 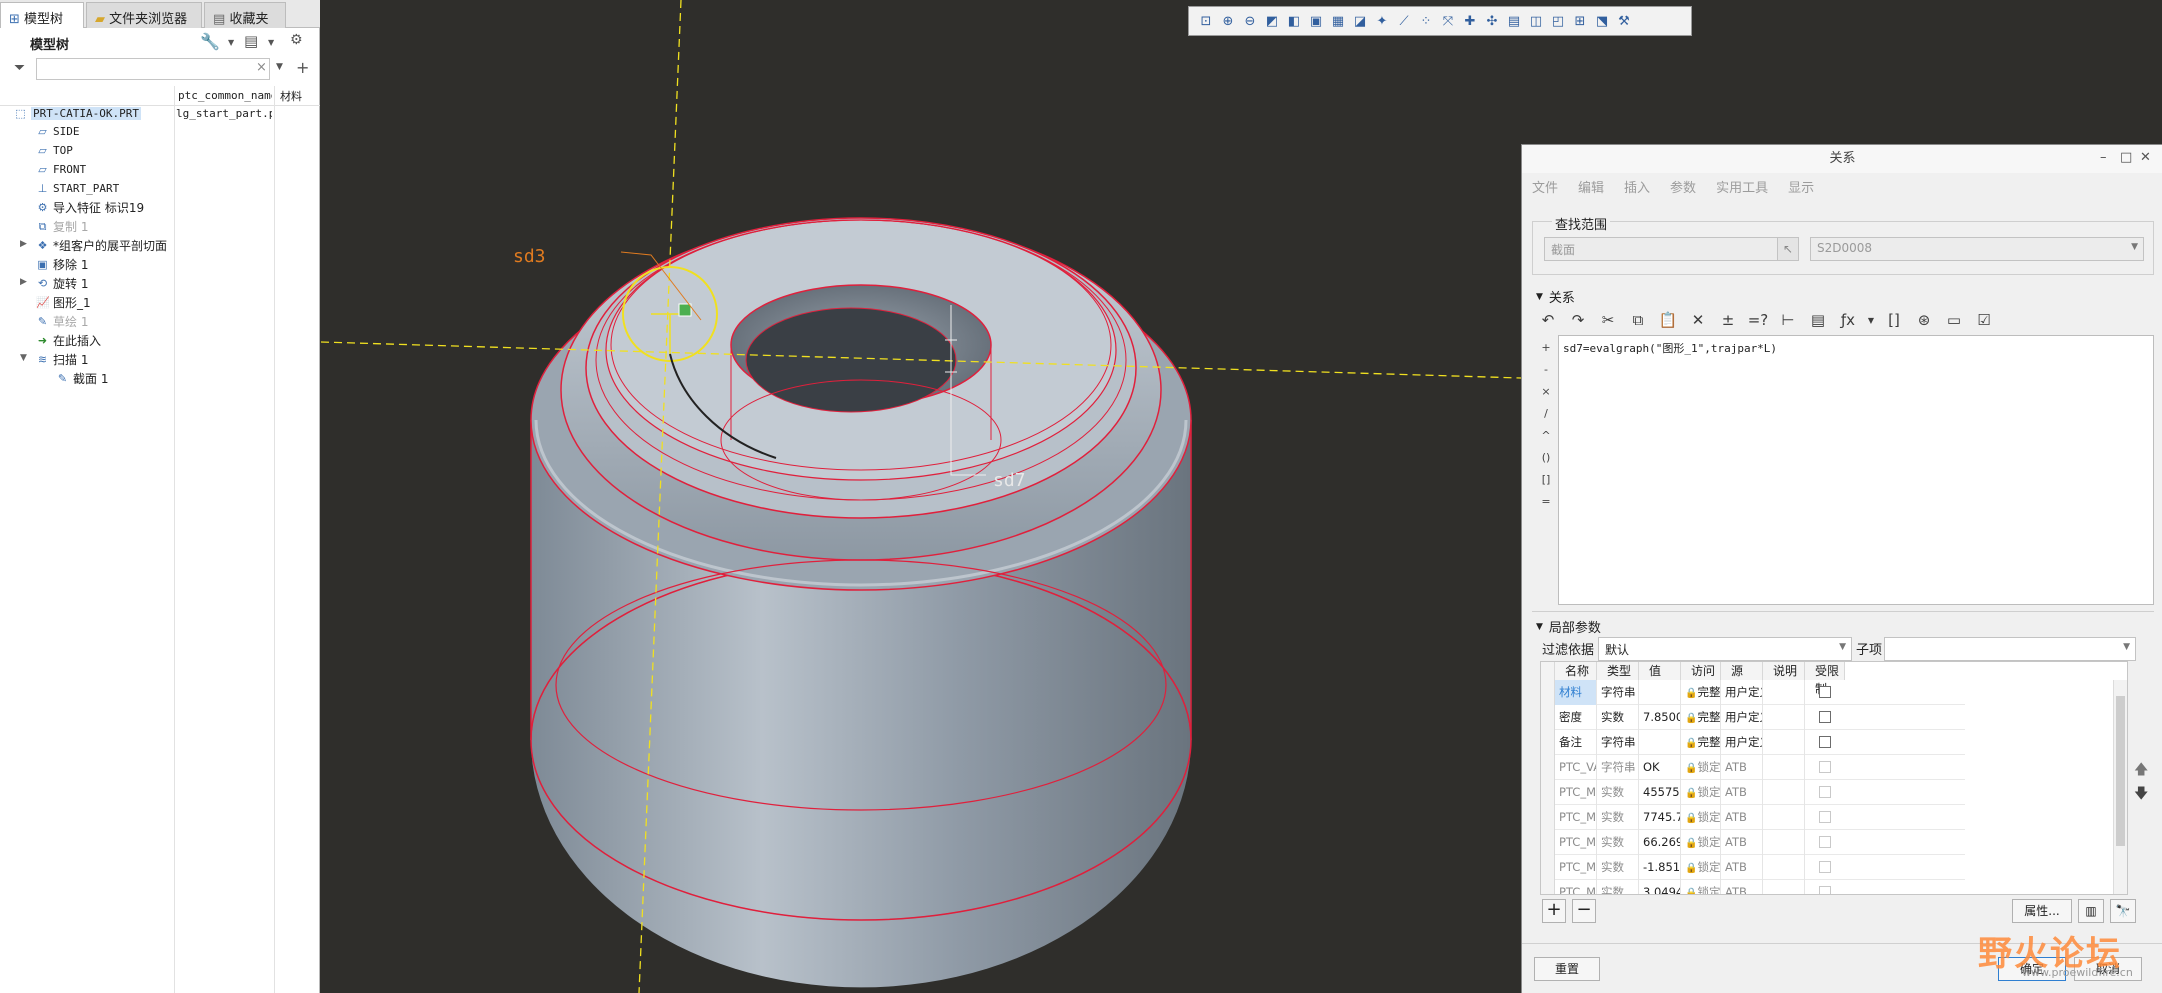 What do you see at coordinates (1580, 21) in the screenshot?
I see `zoom-window-icon: ⊞` at bounding box center [1580, 21].